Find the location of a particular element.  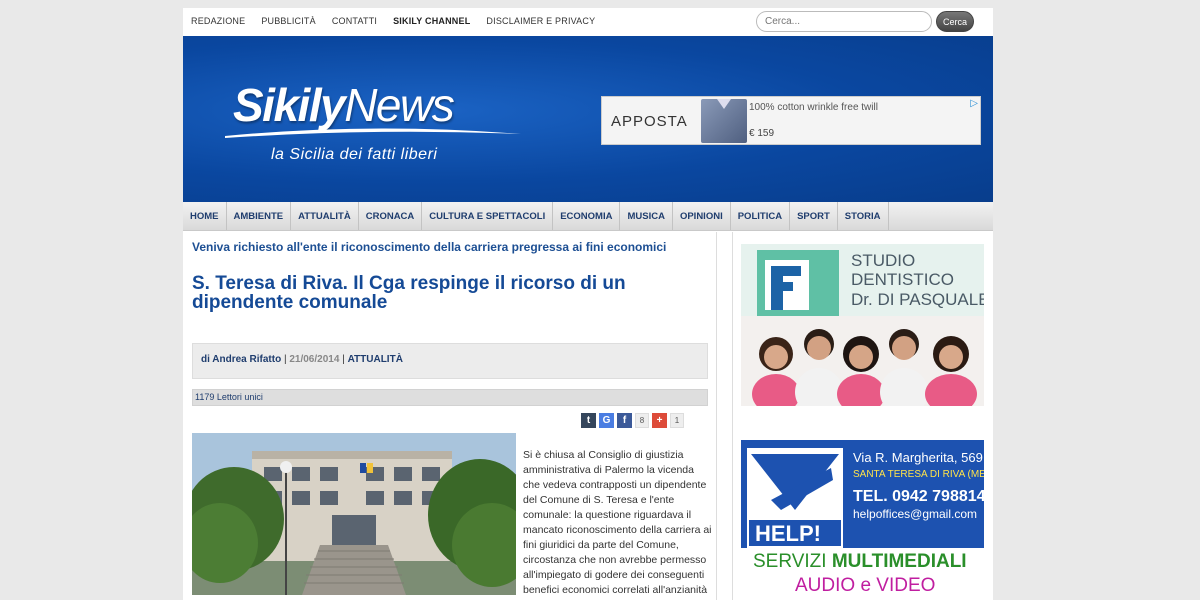

column-divider is located at coordinates (716, 416).